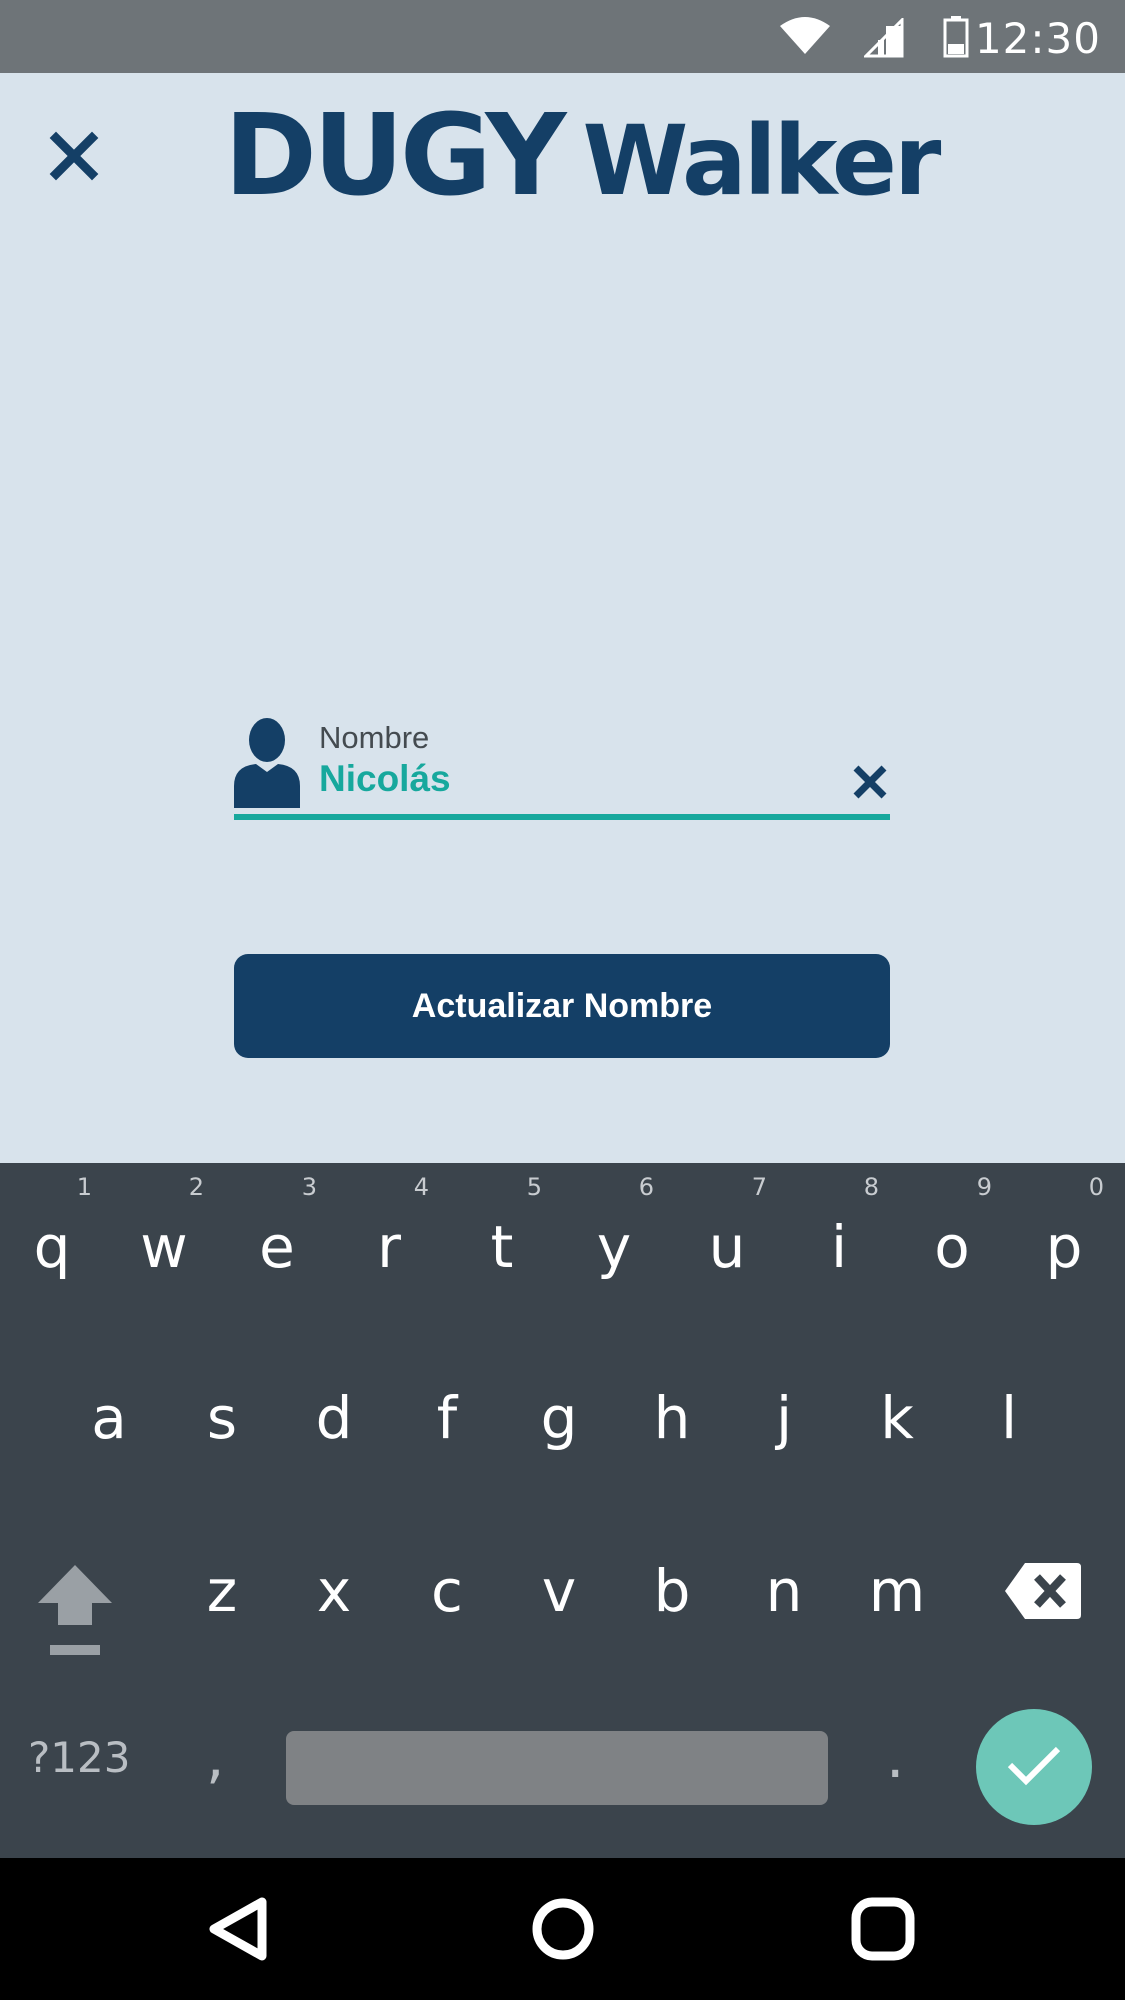  What do you see at coordinates (84, 1187) in the screenshot?
I see `key-hint: 1` at bounding box center [84, 1187].